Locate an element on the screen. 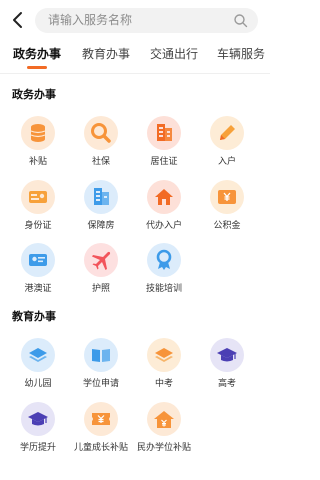  service-label: 身份证 is located at coordinates (38, 226).